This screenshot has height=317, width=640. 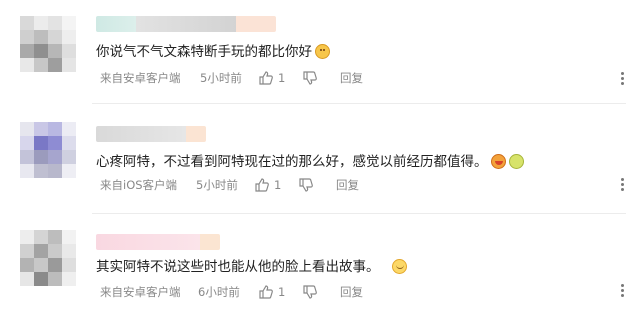 What do you see at coordinates (251, 267) in the screenshot?
I see `comment-text: 其实阿特不说这些时也能从他的脸上看出故事。` at bounding box center [251, 267].